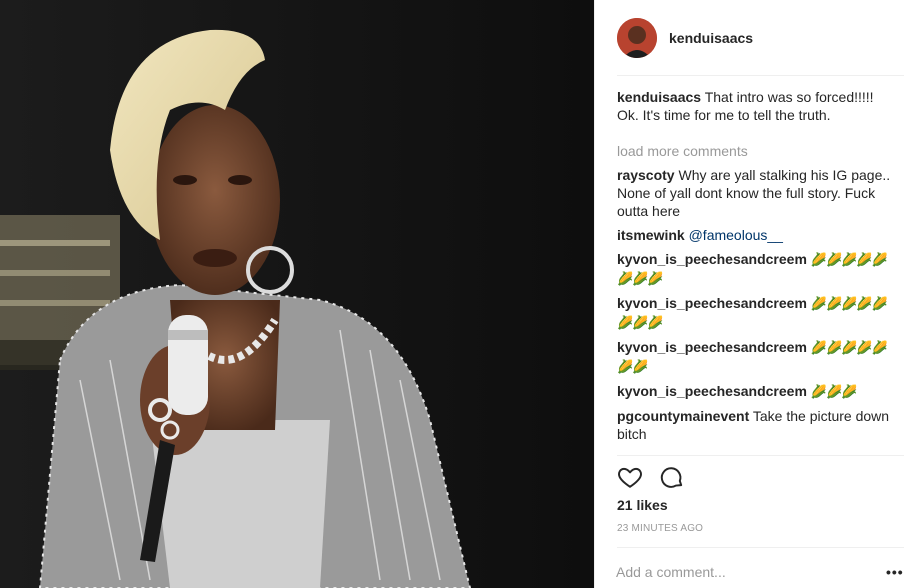 The image size is (912, 588). Describe the element at coordinates (753, 38) in the screenshot. I see `post-header: kenduisaacs` at that location.